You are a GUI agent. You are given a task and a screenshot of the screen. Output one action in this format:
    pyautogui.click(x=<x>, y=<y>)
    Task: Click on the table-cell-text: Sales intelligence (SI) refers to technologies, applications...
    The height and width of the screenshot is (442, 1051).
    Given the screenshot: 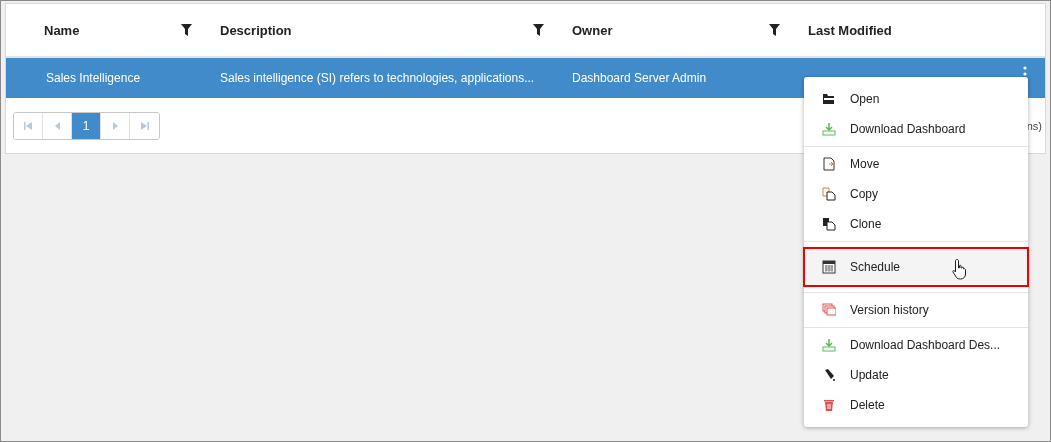 What is the action you would take?
    pyautogui.click(x=377, y=78)
    